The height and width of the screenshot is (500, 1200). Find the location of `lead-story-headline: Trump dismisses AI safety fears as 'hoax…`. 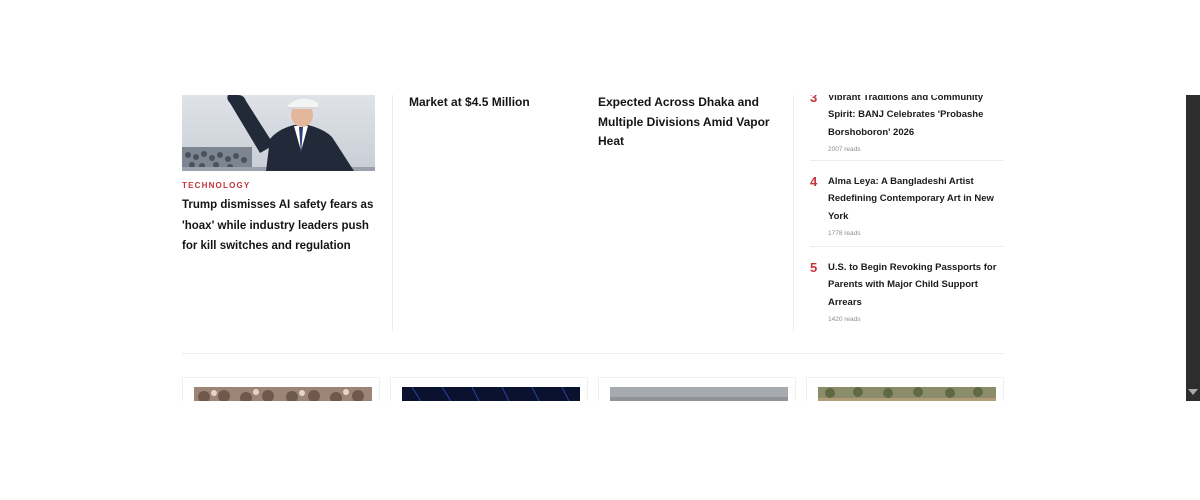

lead-story-headline: Trump dismisses AI safety fears as 'hoax… is located at coordinates (282, 226).